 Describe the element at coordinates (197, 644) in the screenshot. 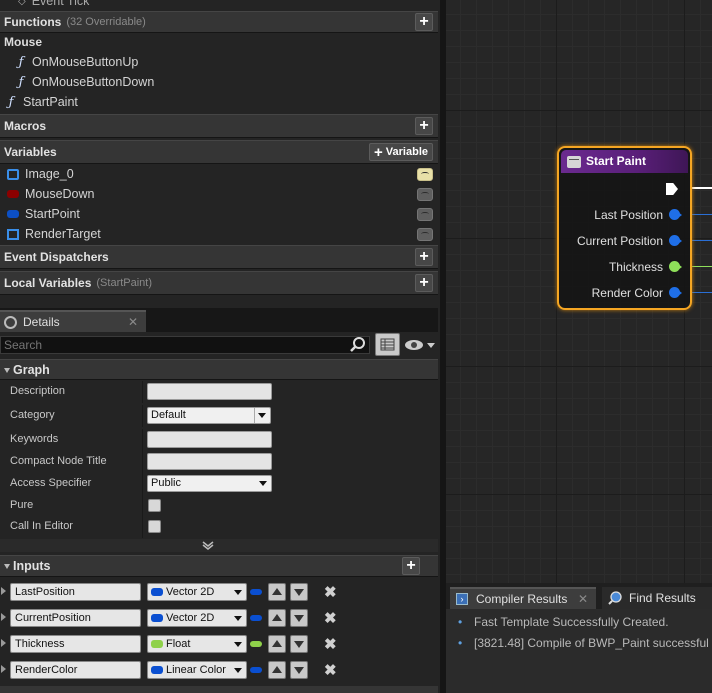

I see `input-type-dropdown: Float` at that location.